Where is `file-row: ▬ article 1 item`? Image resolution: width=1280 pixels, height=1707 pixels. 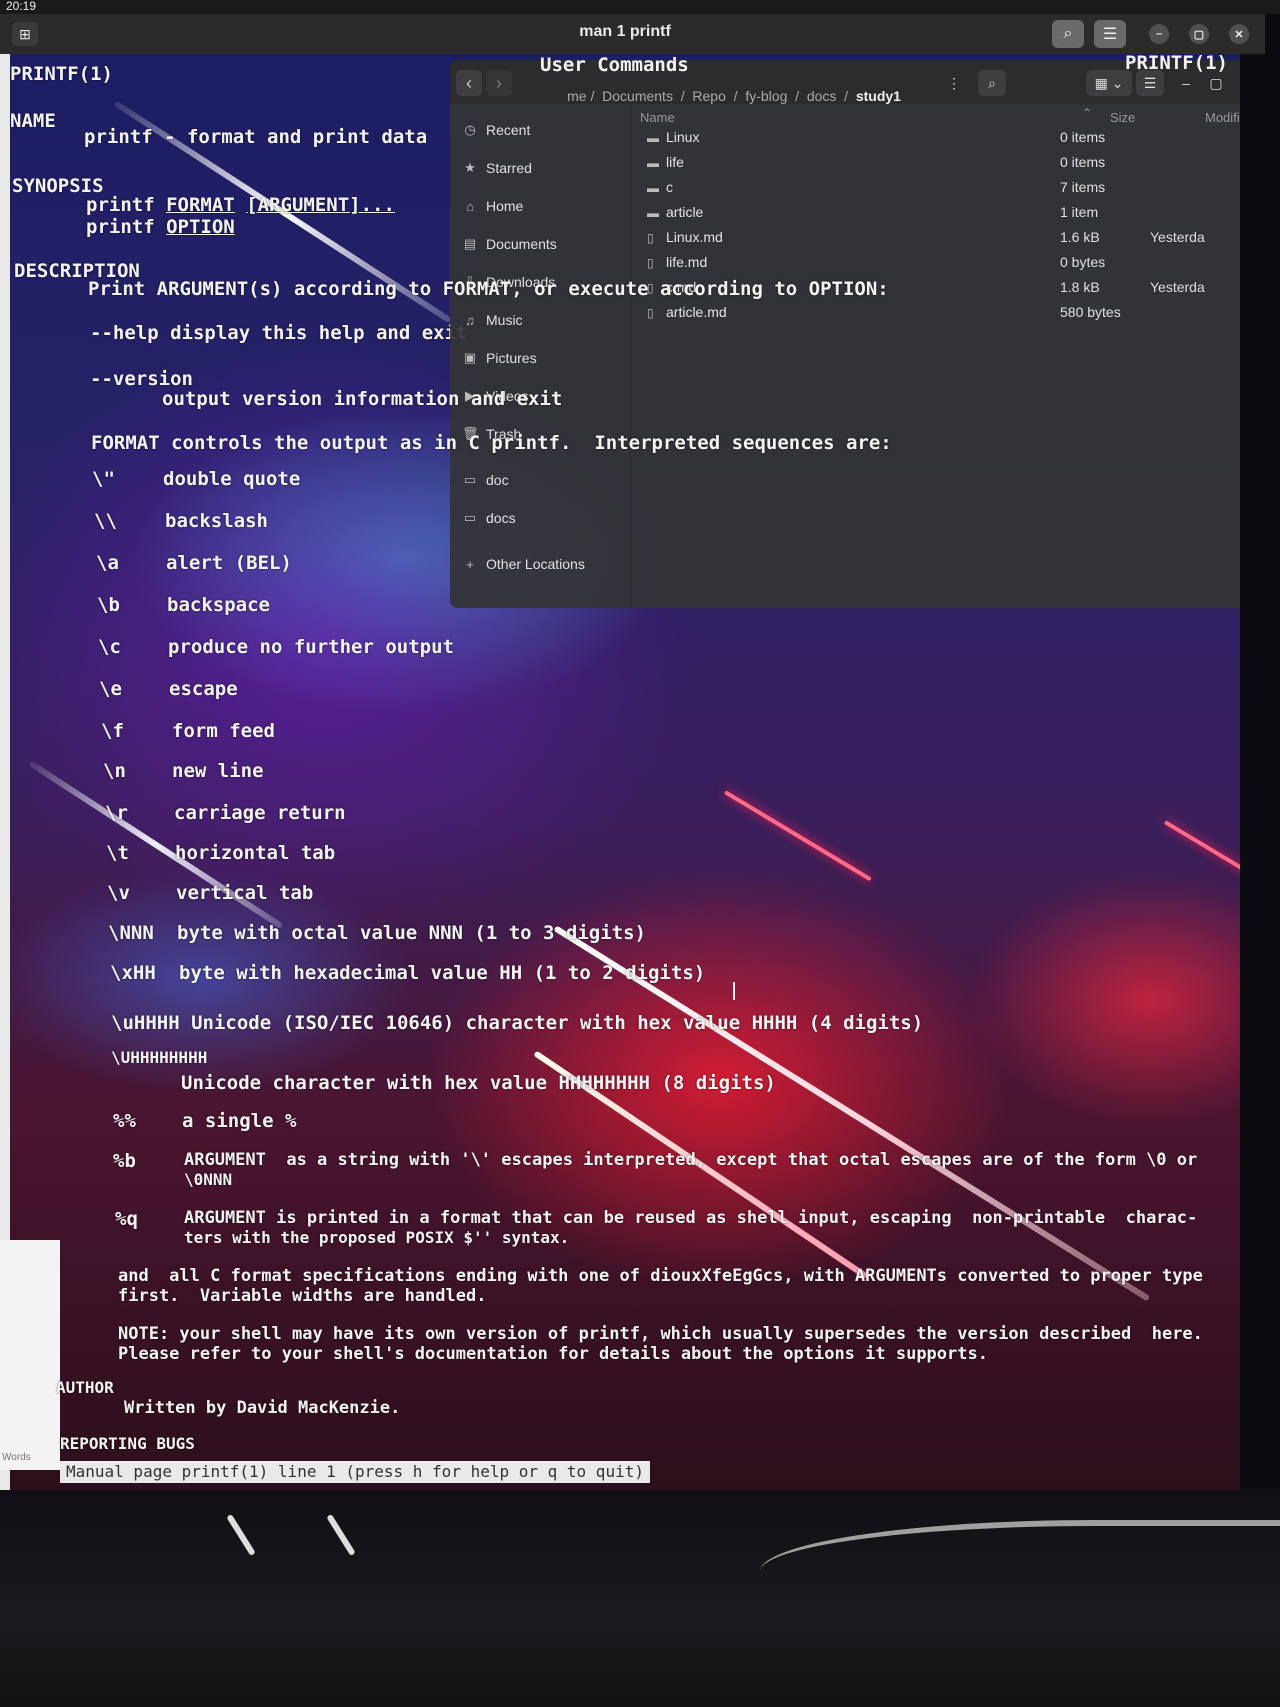 file-row: ▬ article 1 item is located at coordinates (940, 216).